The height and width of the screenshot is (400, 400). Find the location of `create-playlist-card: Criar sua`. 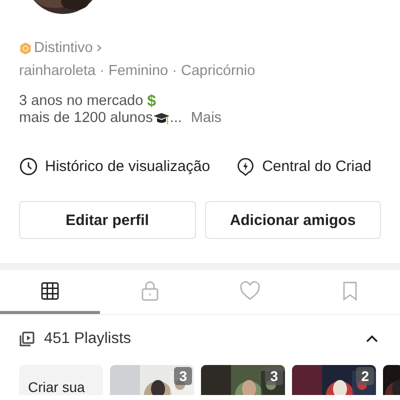

create-playlist-card: Criar sua is located at coordinates (61, 380).